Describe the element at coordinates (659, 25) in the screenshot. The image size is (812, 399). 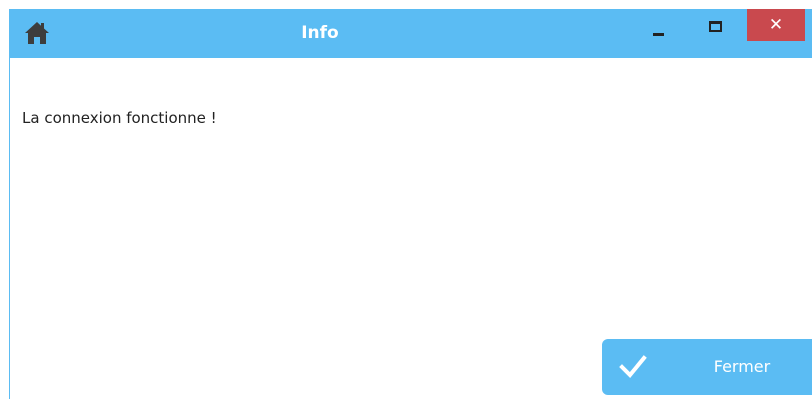
I see `minimize-button` at that location.